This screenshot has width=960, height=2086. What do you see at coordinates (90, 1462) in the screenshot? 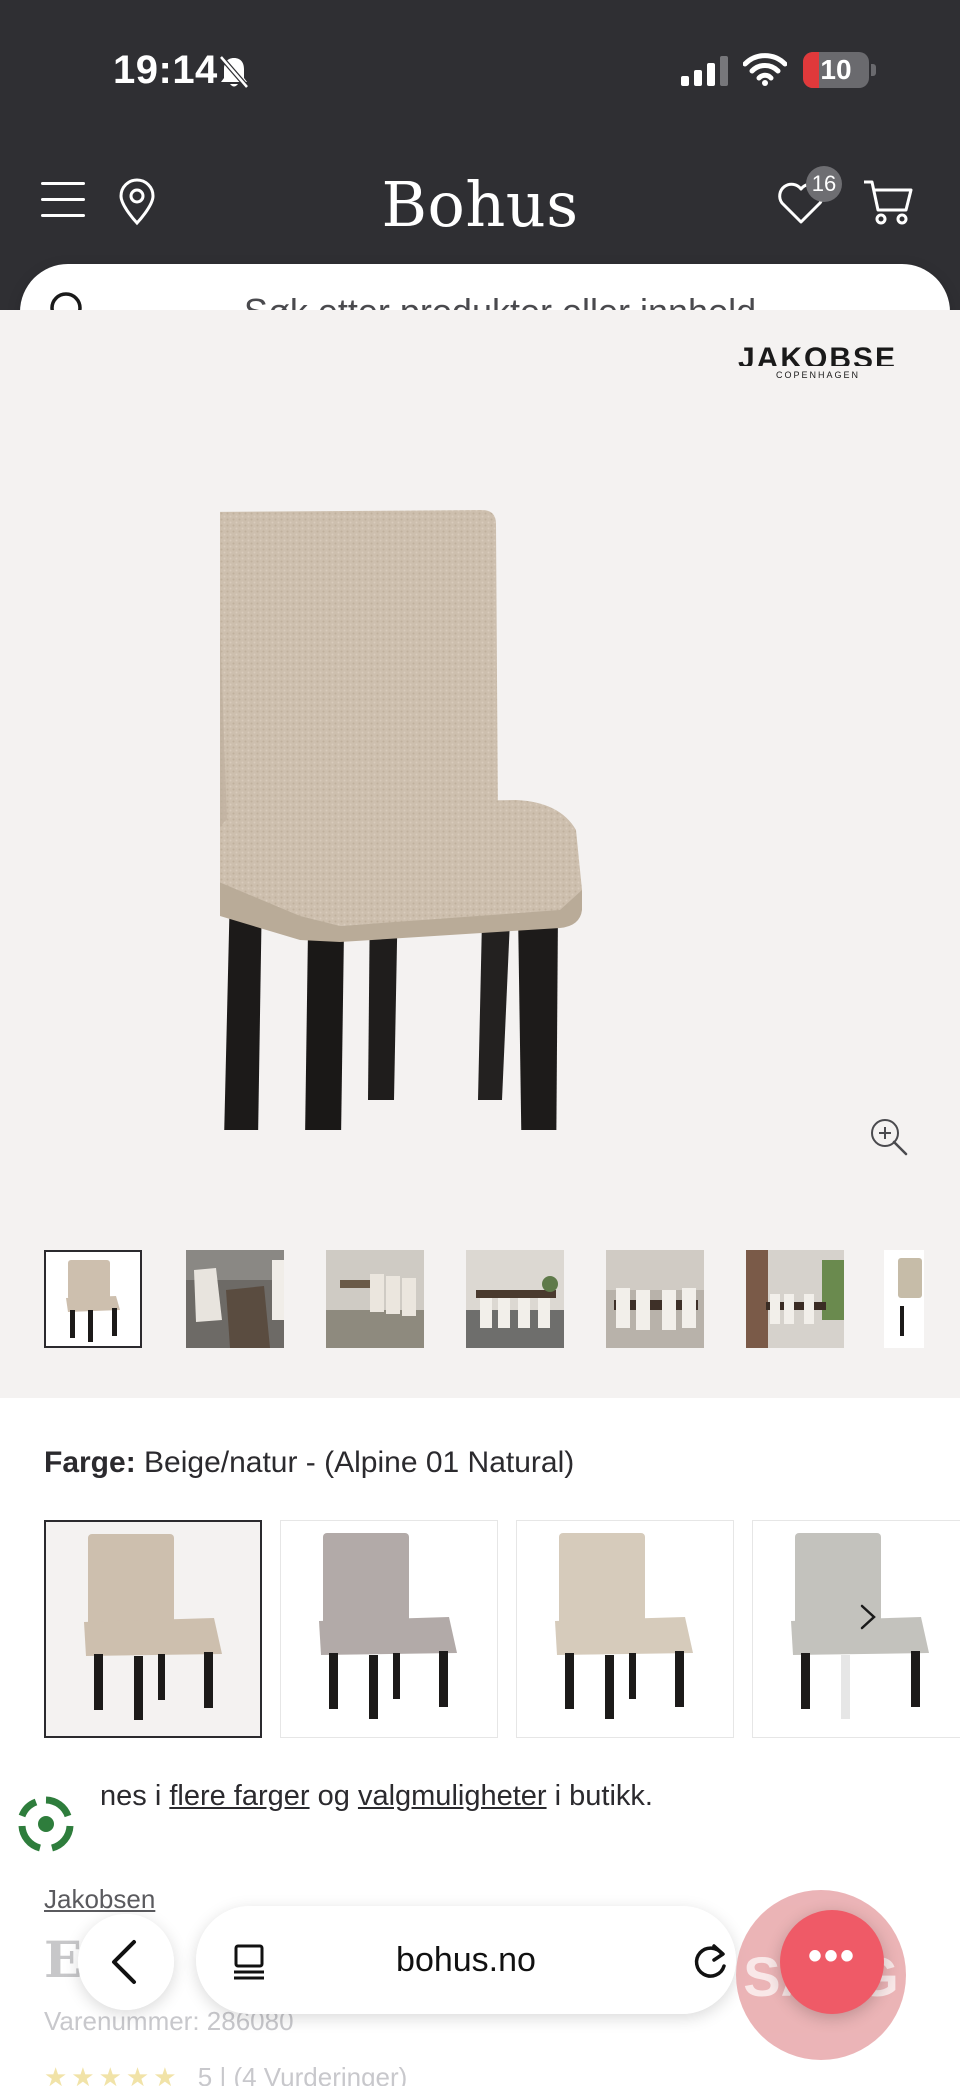
I see `color-label: Farge:` at bounding box center [90, 1462].